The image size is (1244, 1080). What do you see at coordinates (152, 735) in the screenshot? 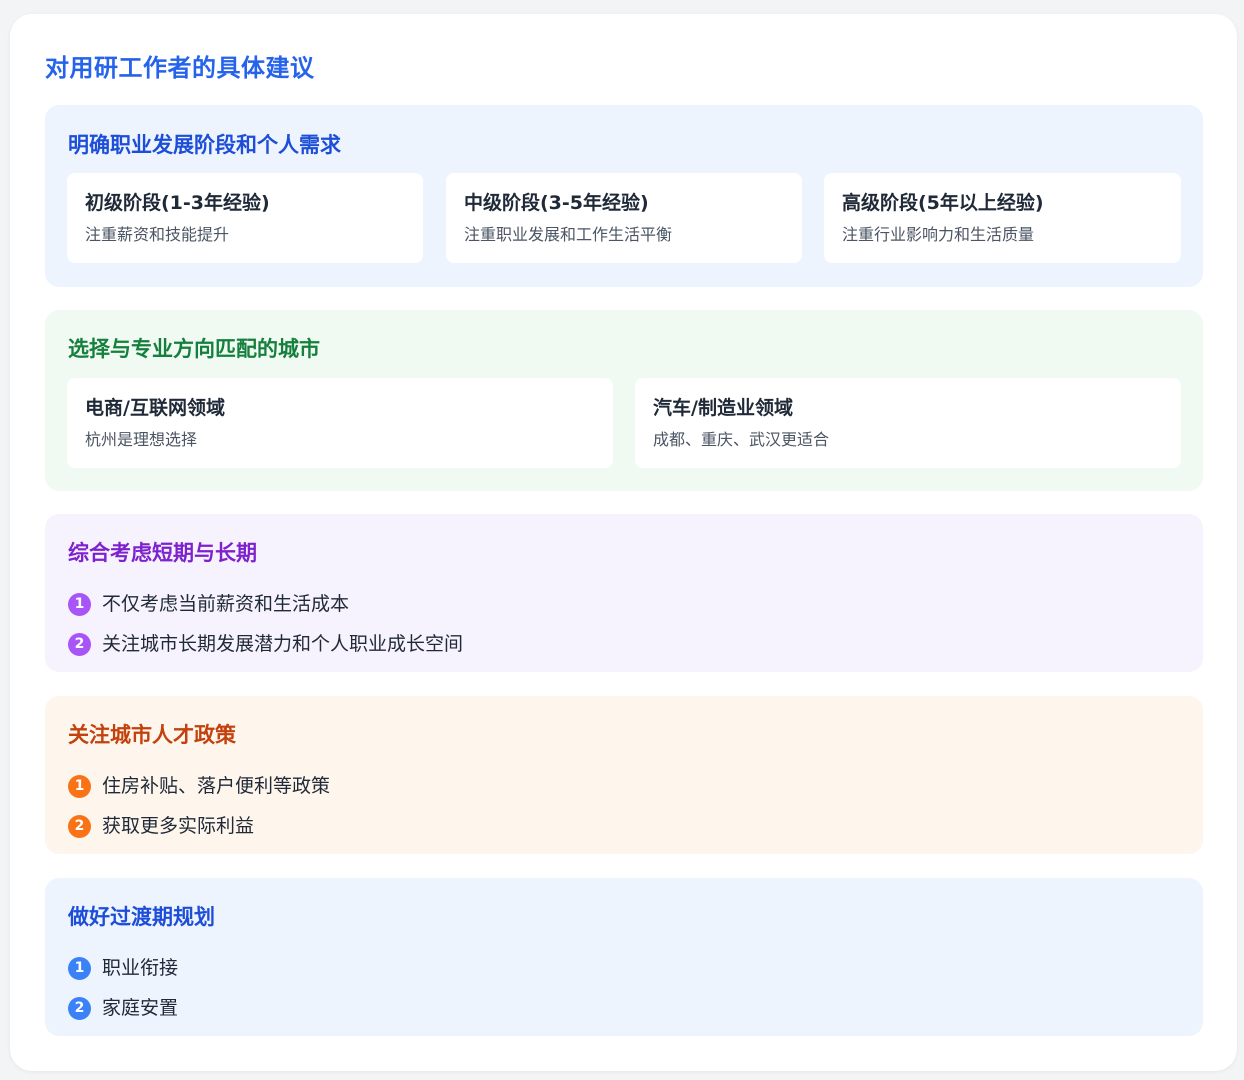
I see `section-title: 关注城市人才政策` at bounding box center [152, 735].